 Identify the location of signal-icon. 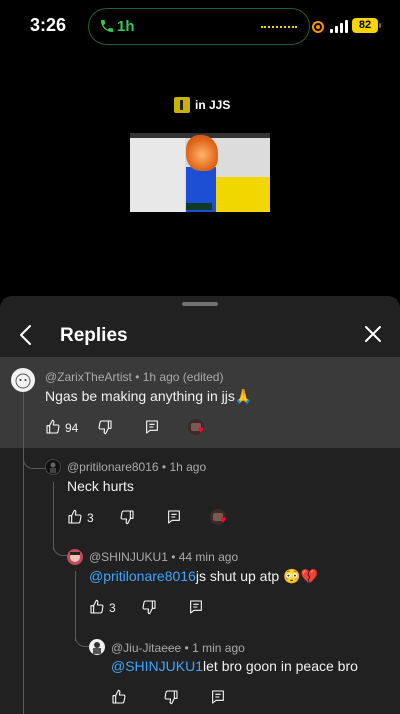
(339, 26).